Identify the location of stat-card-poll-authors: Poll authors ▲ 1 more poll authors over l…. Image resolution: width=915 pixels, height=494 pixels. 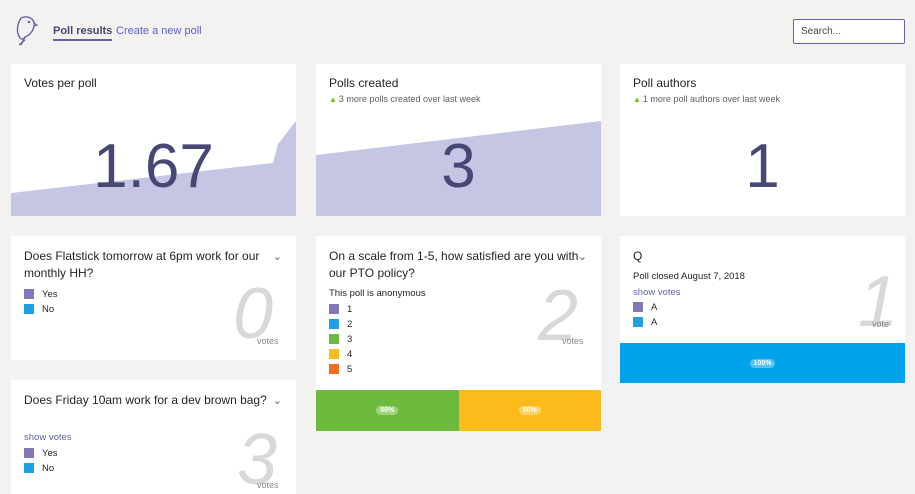
(762, 140).